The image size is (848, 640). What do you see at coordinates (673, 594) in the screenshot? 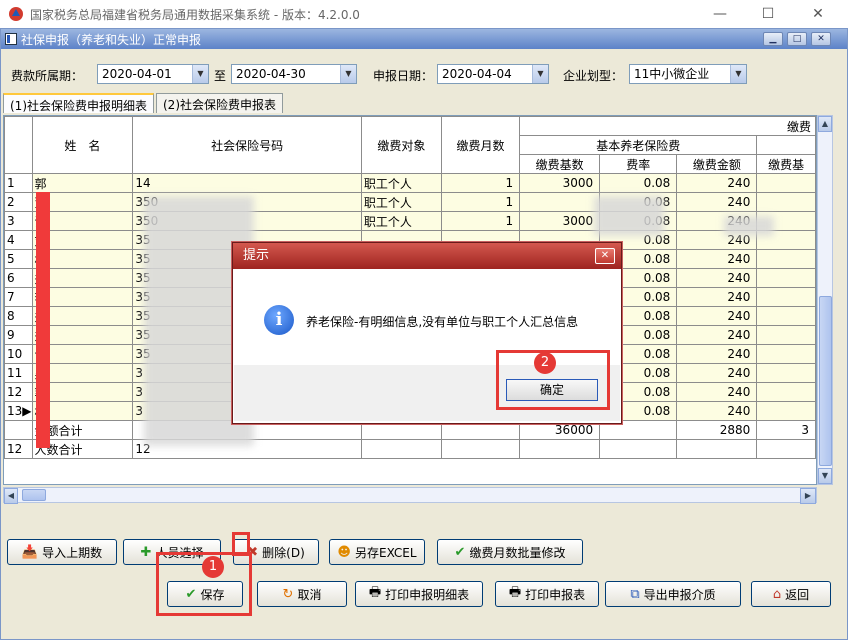
I see `export-media-button: ⧉ 导出申报介质` at bounding box center [673, 594].